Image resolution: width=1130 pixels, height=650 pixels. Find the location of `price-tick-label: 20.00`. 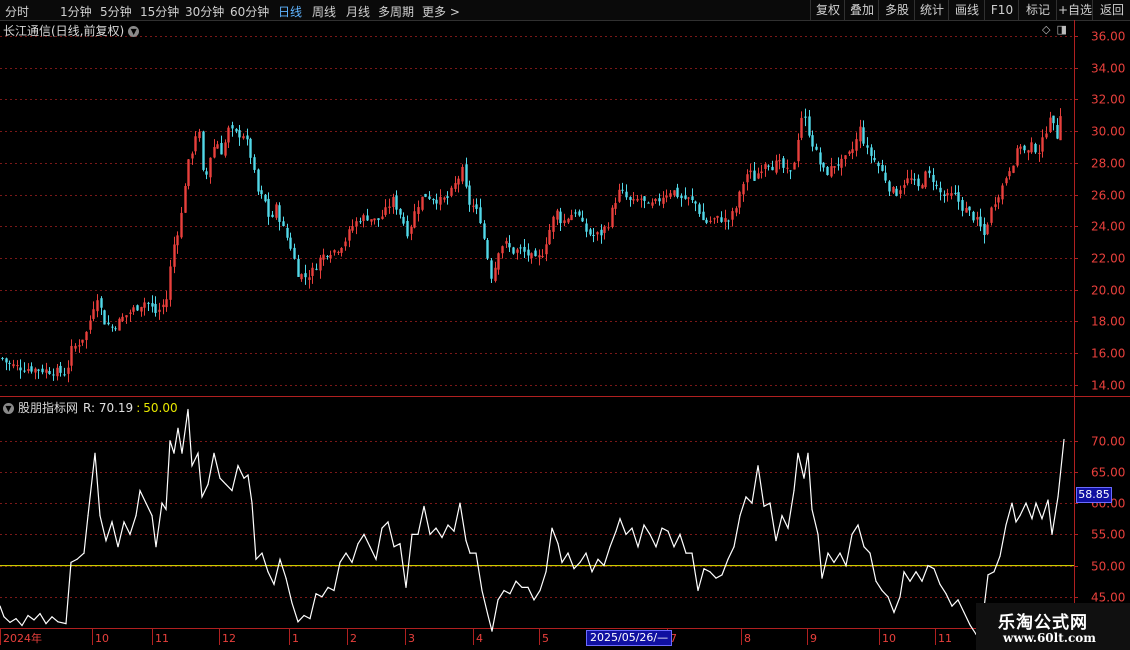

price-tick-label: 20.00 is located at coordinates (1108, 291).